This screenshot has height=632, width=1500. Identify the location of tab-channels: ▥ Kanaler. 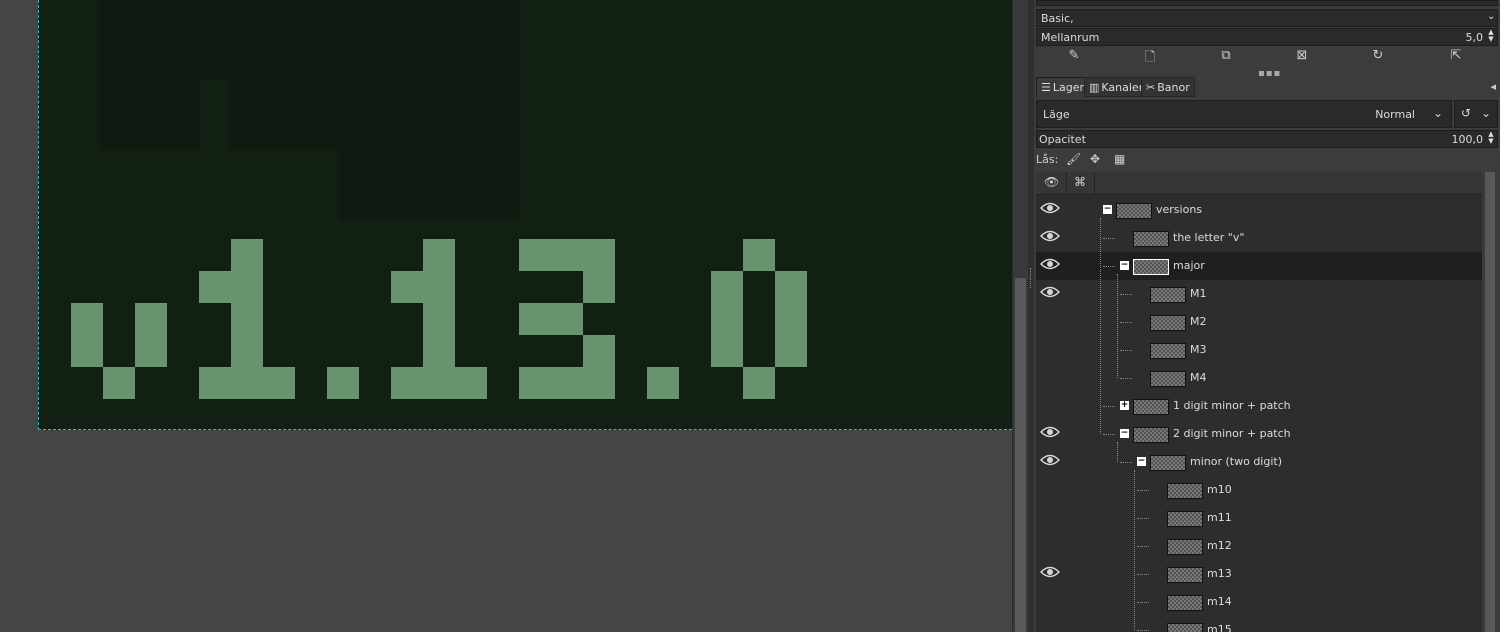
(1116, 87).